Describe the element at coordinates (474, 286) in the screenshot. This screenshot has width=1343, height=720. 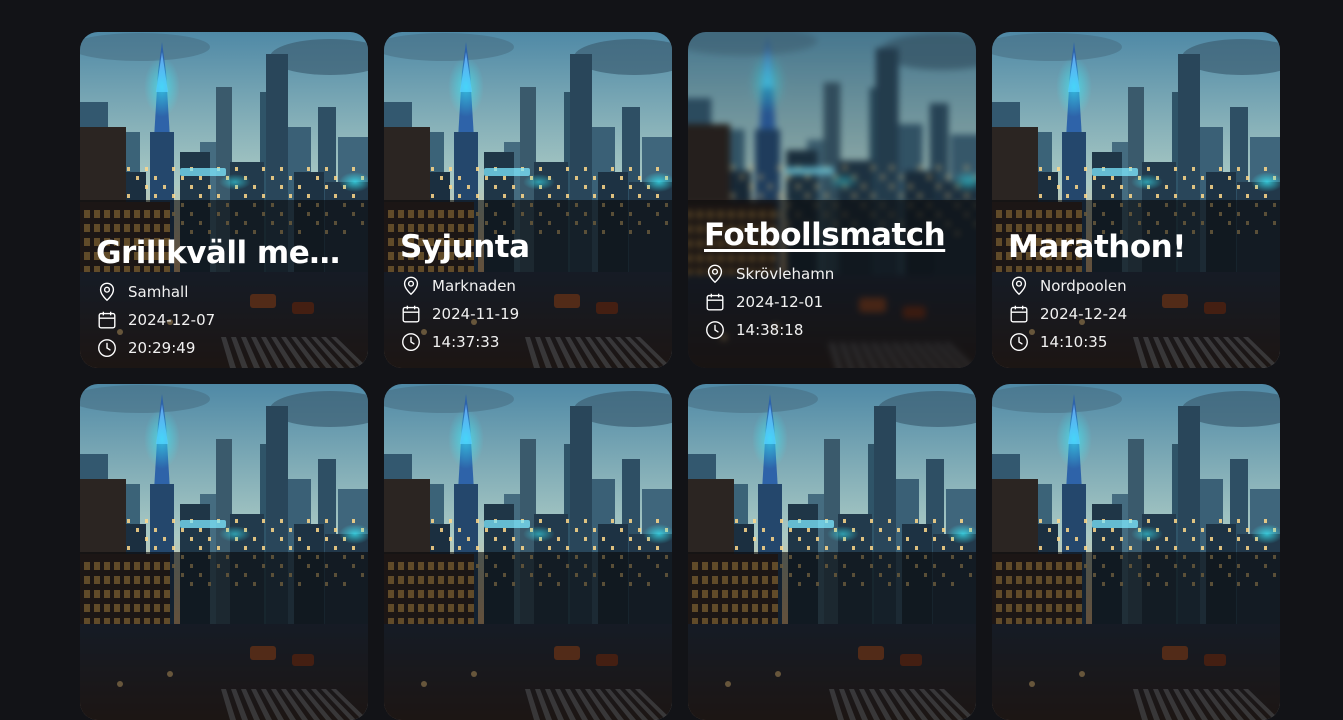
I see `event-location-text: Marknaden` at that location.